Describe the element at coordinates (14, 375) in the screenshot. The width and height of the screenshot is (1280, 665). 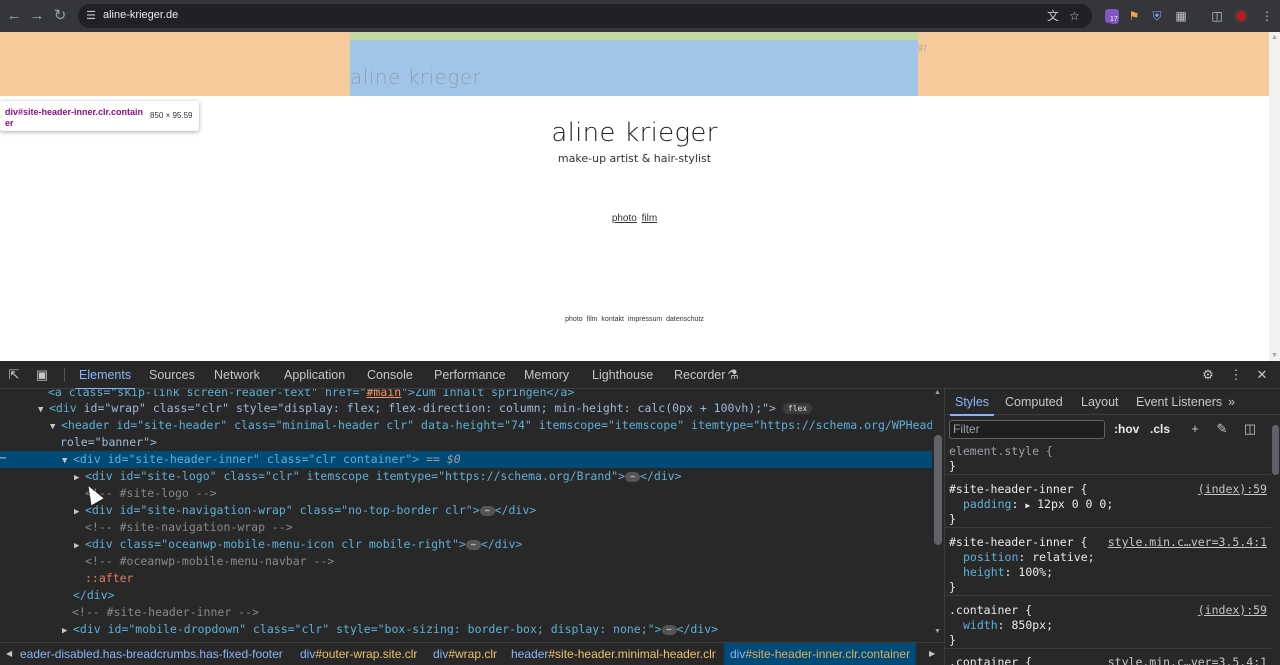
I see `inspect-element-icon: ⇱` at that location.